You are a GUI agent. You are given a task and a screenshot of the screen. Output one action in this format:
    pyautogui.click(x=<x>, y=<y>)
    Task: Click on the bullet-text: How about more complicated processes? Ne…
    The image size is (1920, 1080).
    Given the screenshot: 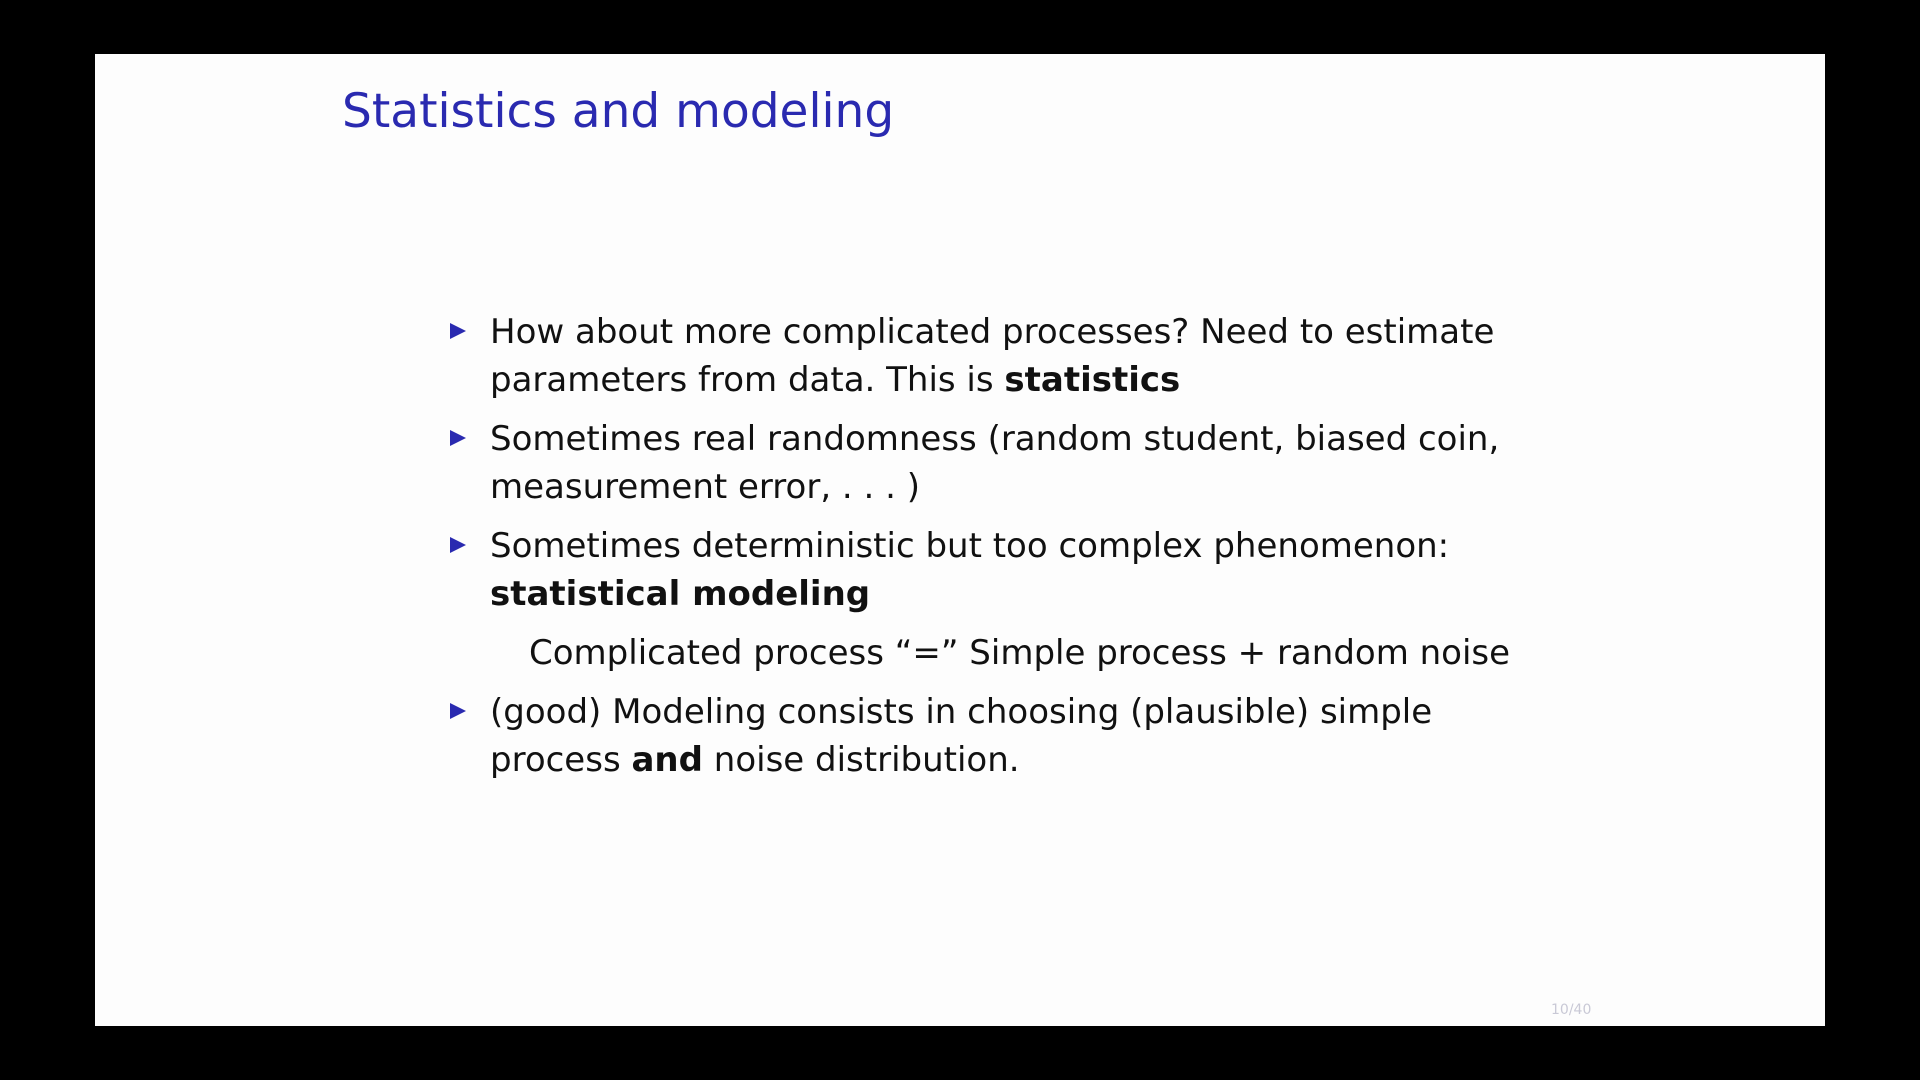 What is the action you would take?
    pyautogui.click(x=992, y=356)
    